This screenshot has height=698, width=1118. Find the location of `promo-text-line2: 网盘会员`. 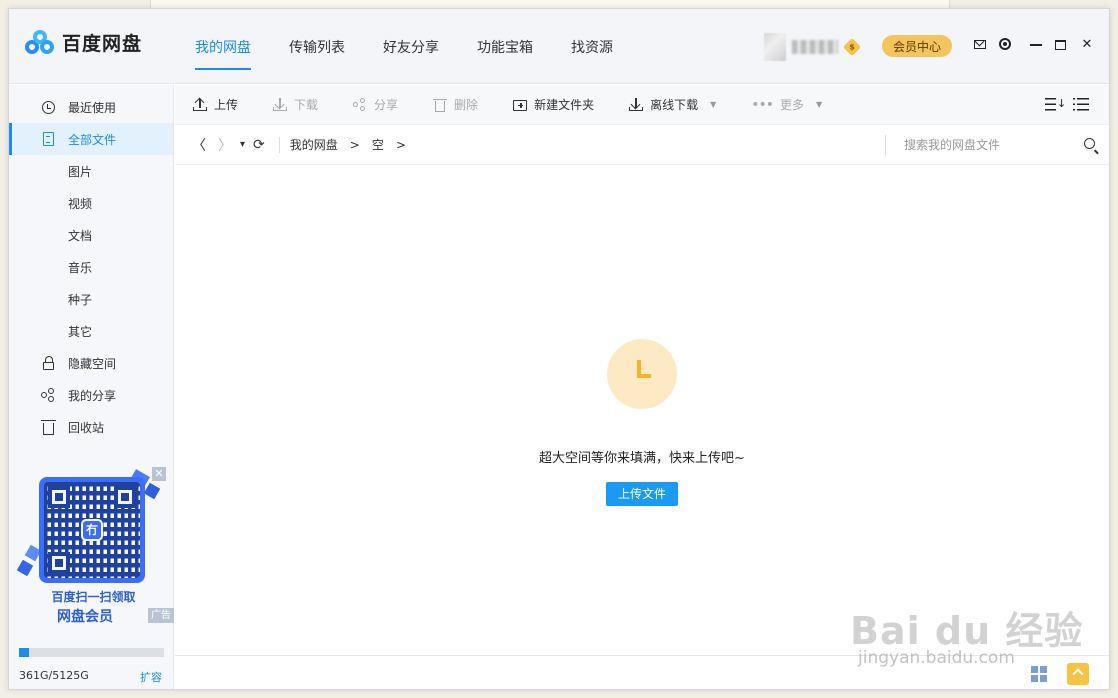

promo-text-line2: 网盘会员 is located at coordinates (85, 617).